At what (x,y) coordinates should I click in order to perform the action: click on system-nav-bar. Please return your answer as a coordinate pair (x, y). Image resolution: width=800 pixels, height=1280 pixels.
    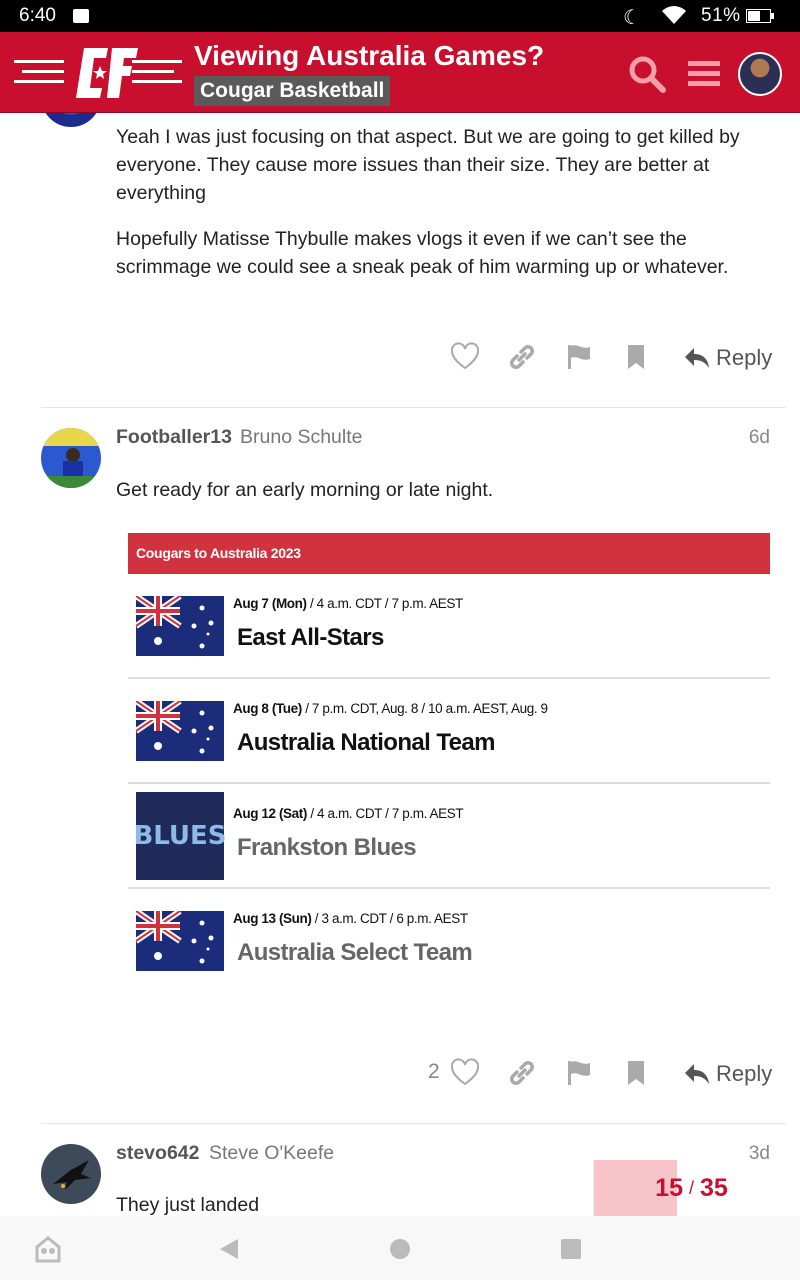
    Looking at the image, I should click on (400, 1248).